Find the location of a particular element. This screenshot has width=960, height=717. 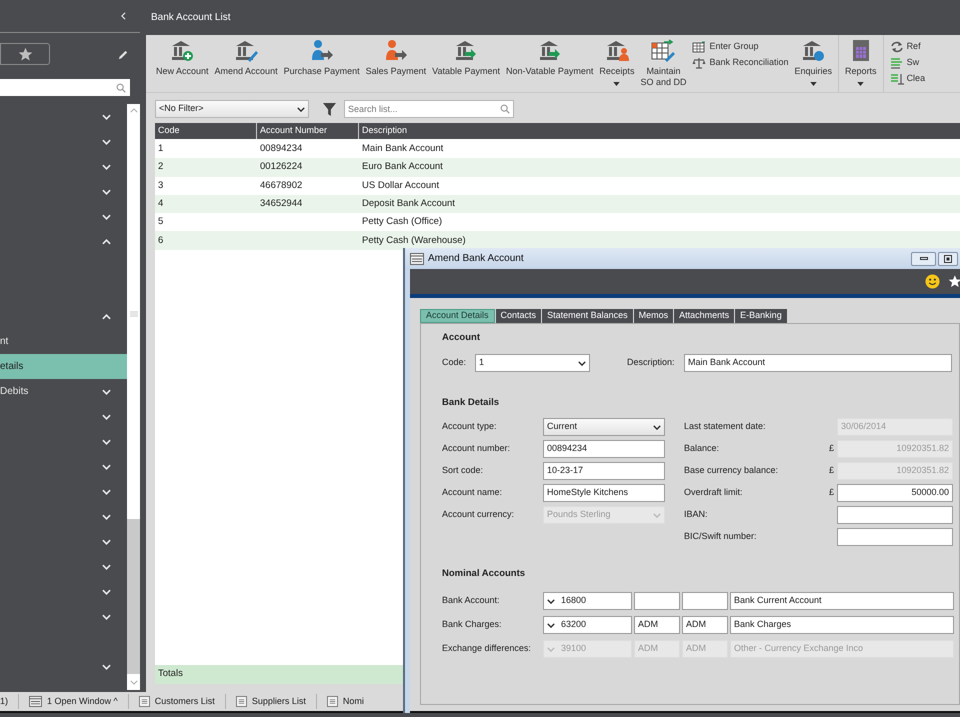

column-header: Account Number is located at coordinates (294, 131).